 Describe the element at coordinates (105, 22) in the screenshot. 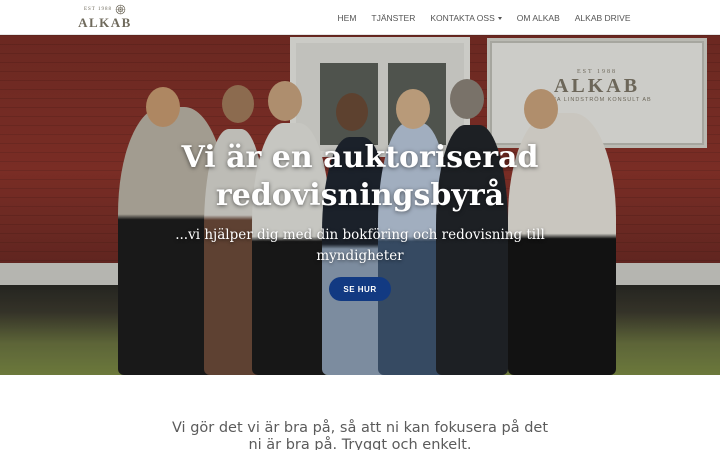

I see `logo-name: ALKAB` at that location.